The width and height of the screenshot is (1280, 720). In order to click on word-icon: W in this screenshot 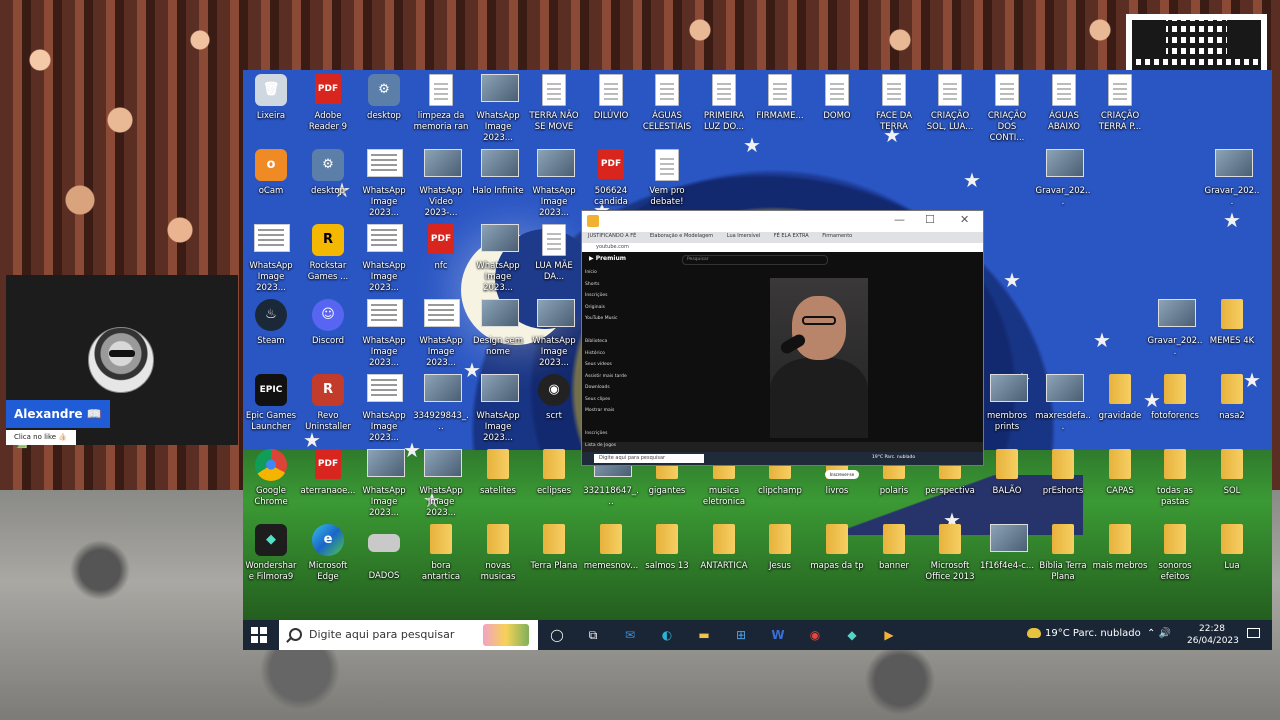, I will do `click(778, 635)`.